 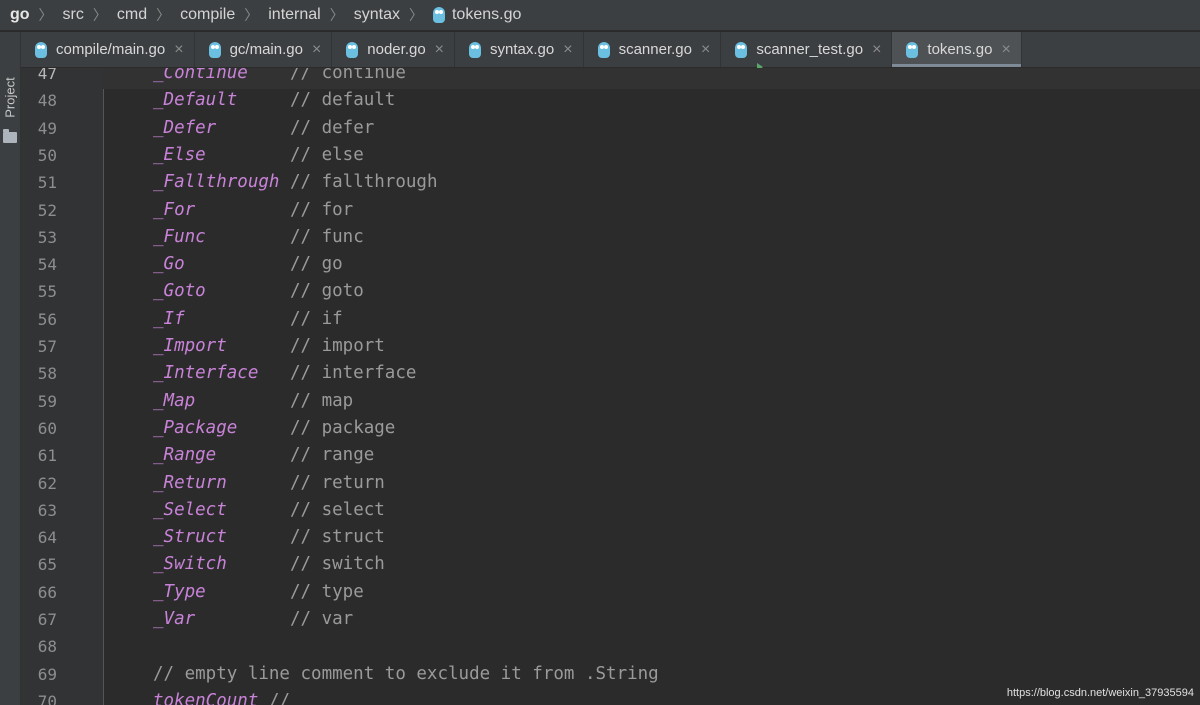 What do you see at coordinates (610, 182) in the screenshot?
I see `code-line: 51 _Fallthrough // fallthrough` at bounding box center [610, 182].